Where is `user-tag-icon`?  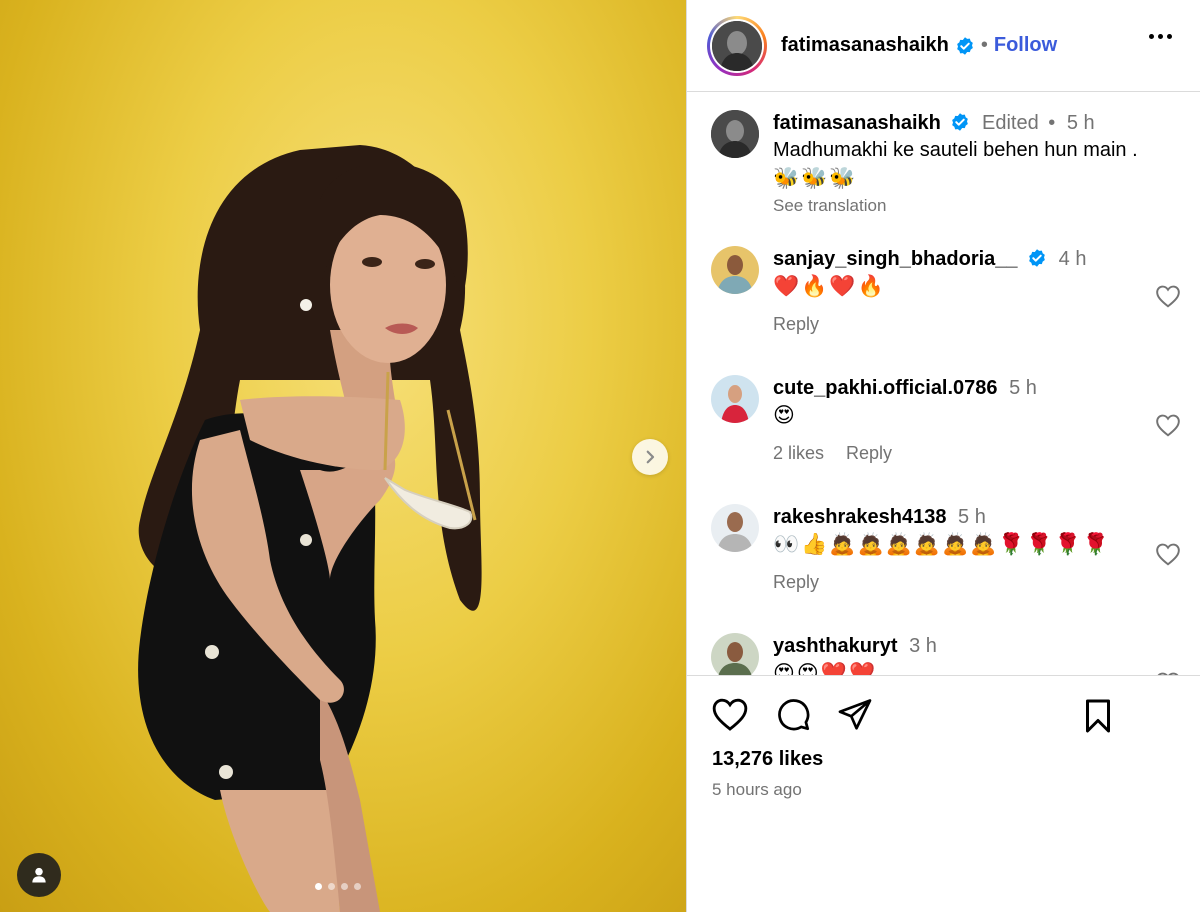
user-tag-icon is located at coordinates (39, 875).